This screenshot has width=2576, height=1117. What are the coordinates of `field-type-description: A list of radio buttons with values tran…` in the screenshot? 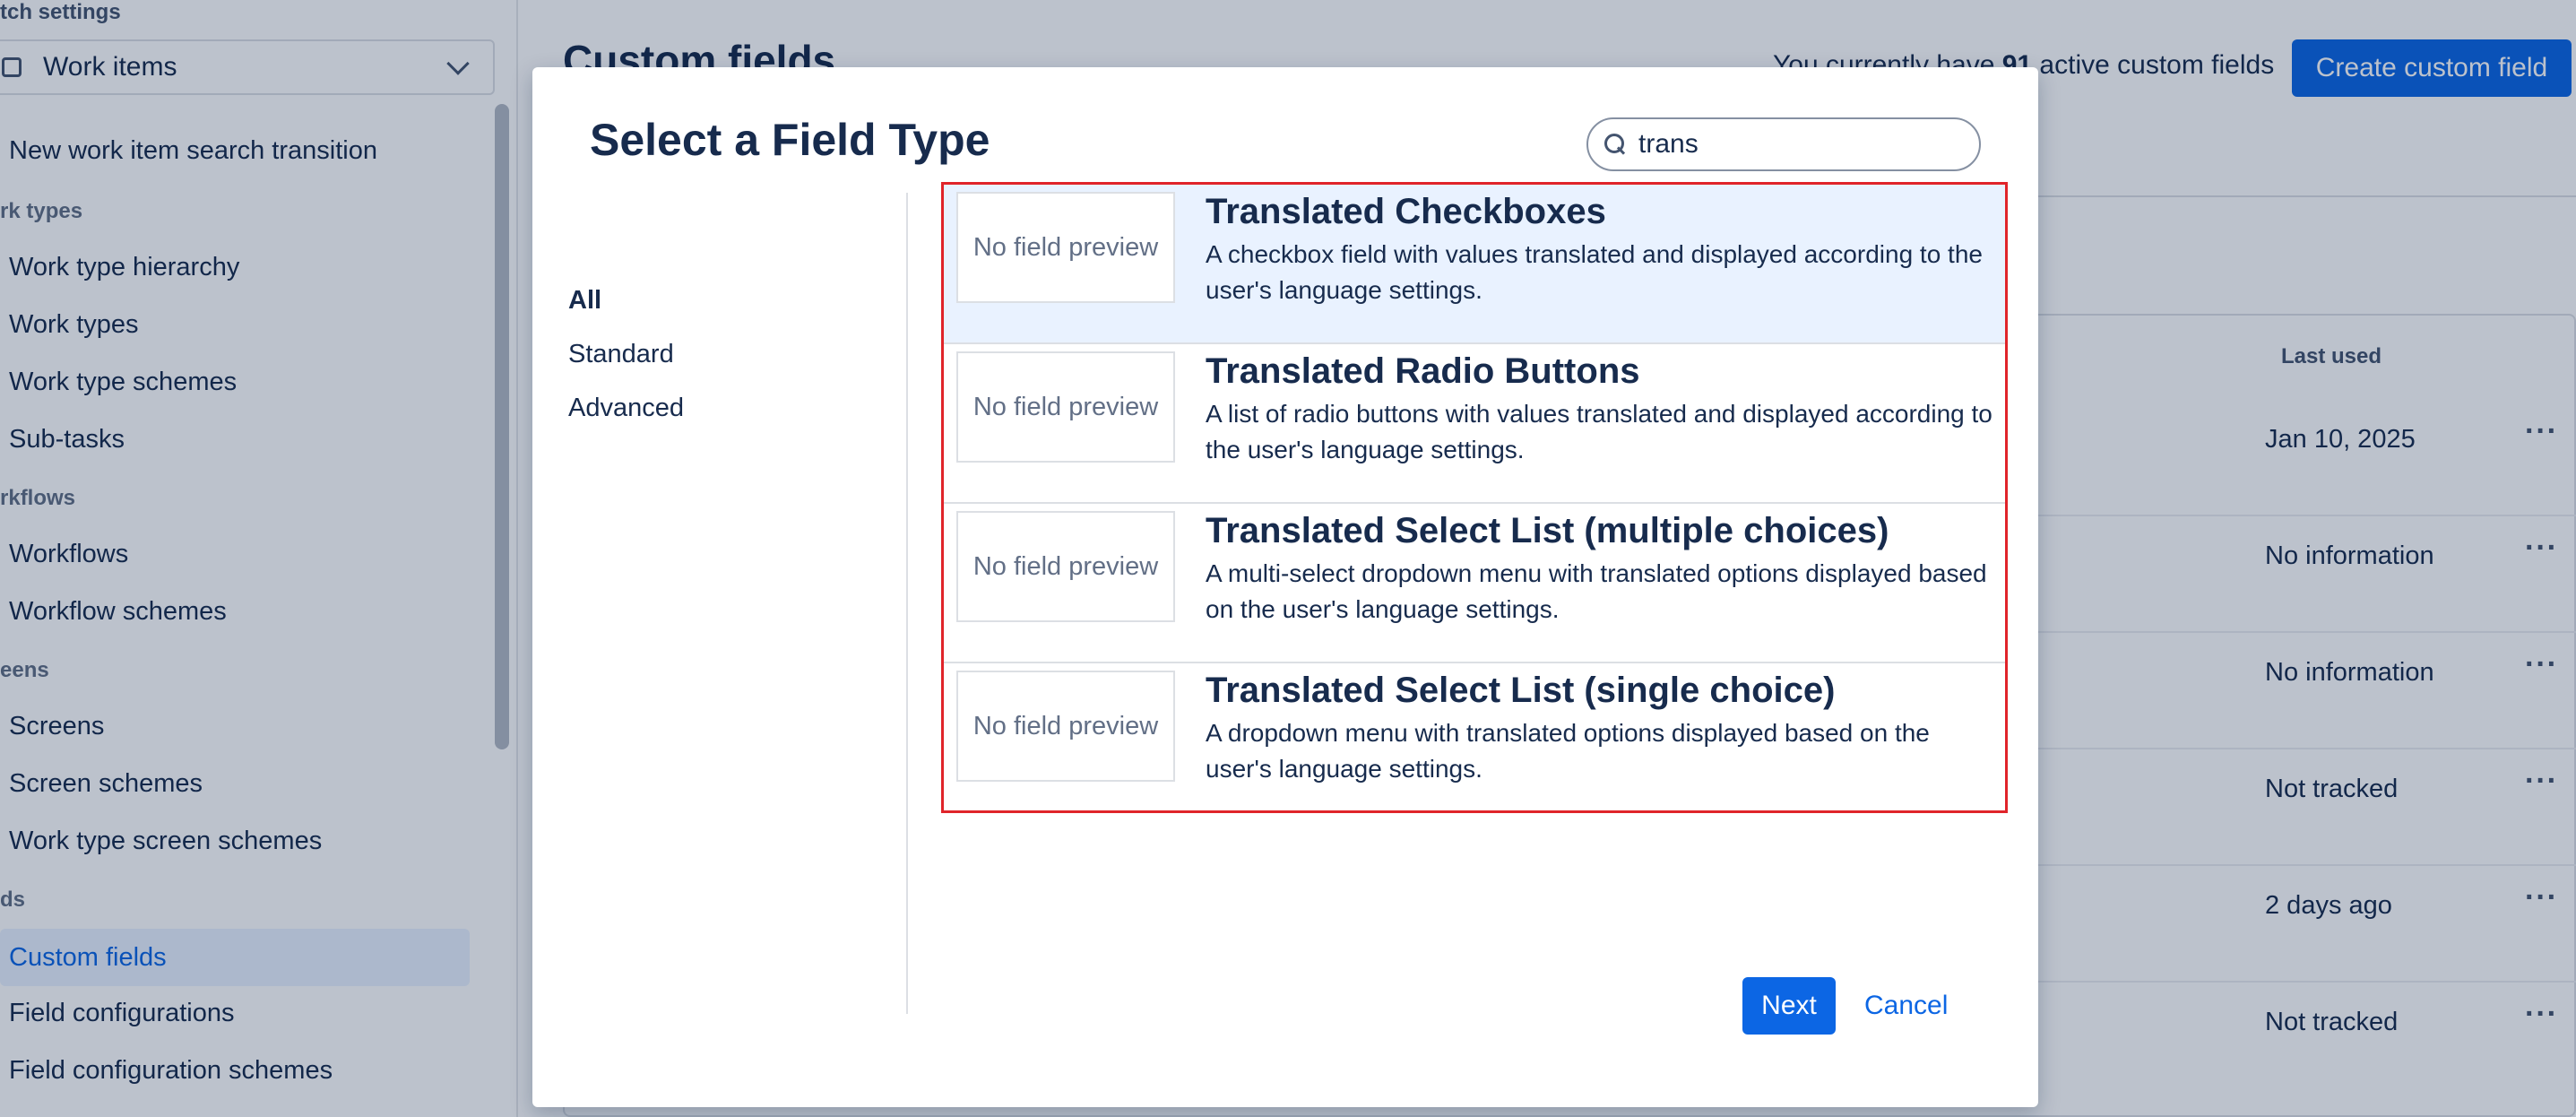 It's located at (1599, 431).